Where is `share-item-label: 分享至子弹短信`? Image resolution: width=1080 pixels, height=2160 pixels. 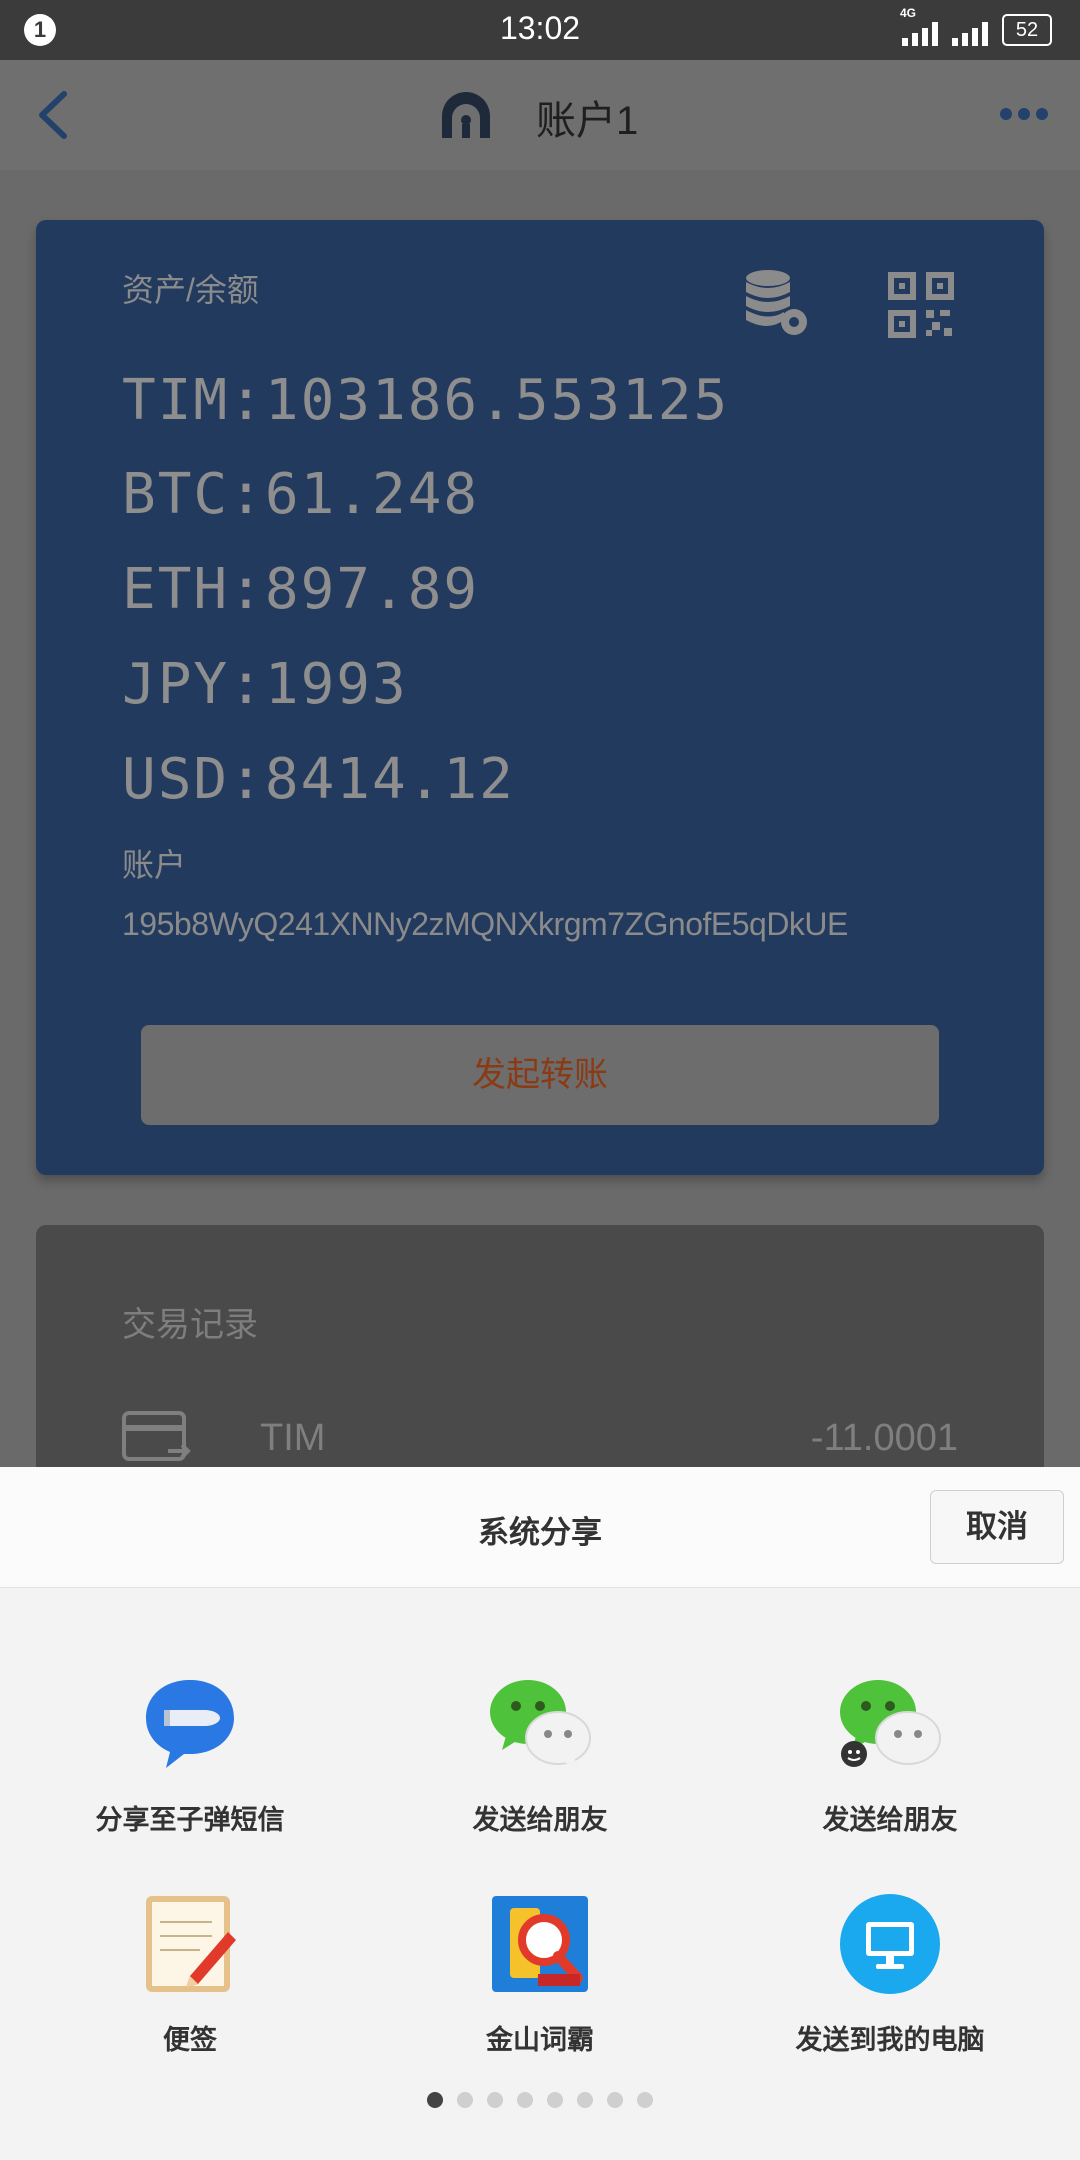
share-item-label: 分享至子弹短信 is located at coordinates (190, 1820).